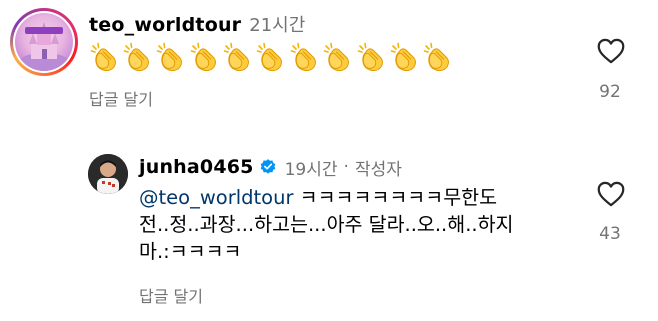 Image resolution: width=658 pixels, height=321 pixels. What do you see at coordinates (311, 169) in the screenshot?
I see `comment-time: 19시간` at bounding box center [311, 169].